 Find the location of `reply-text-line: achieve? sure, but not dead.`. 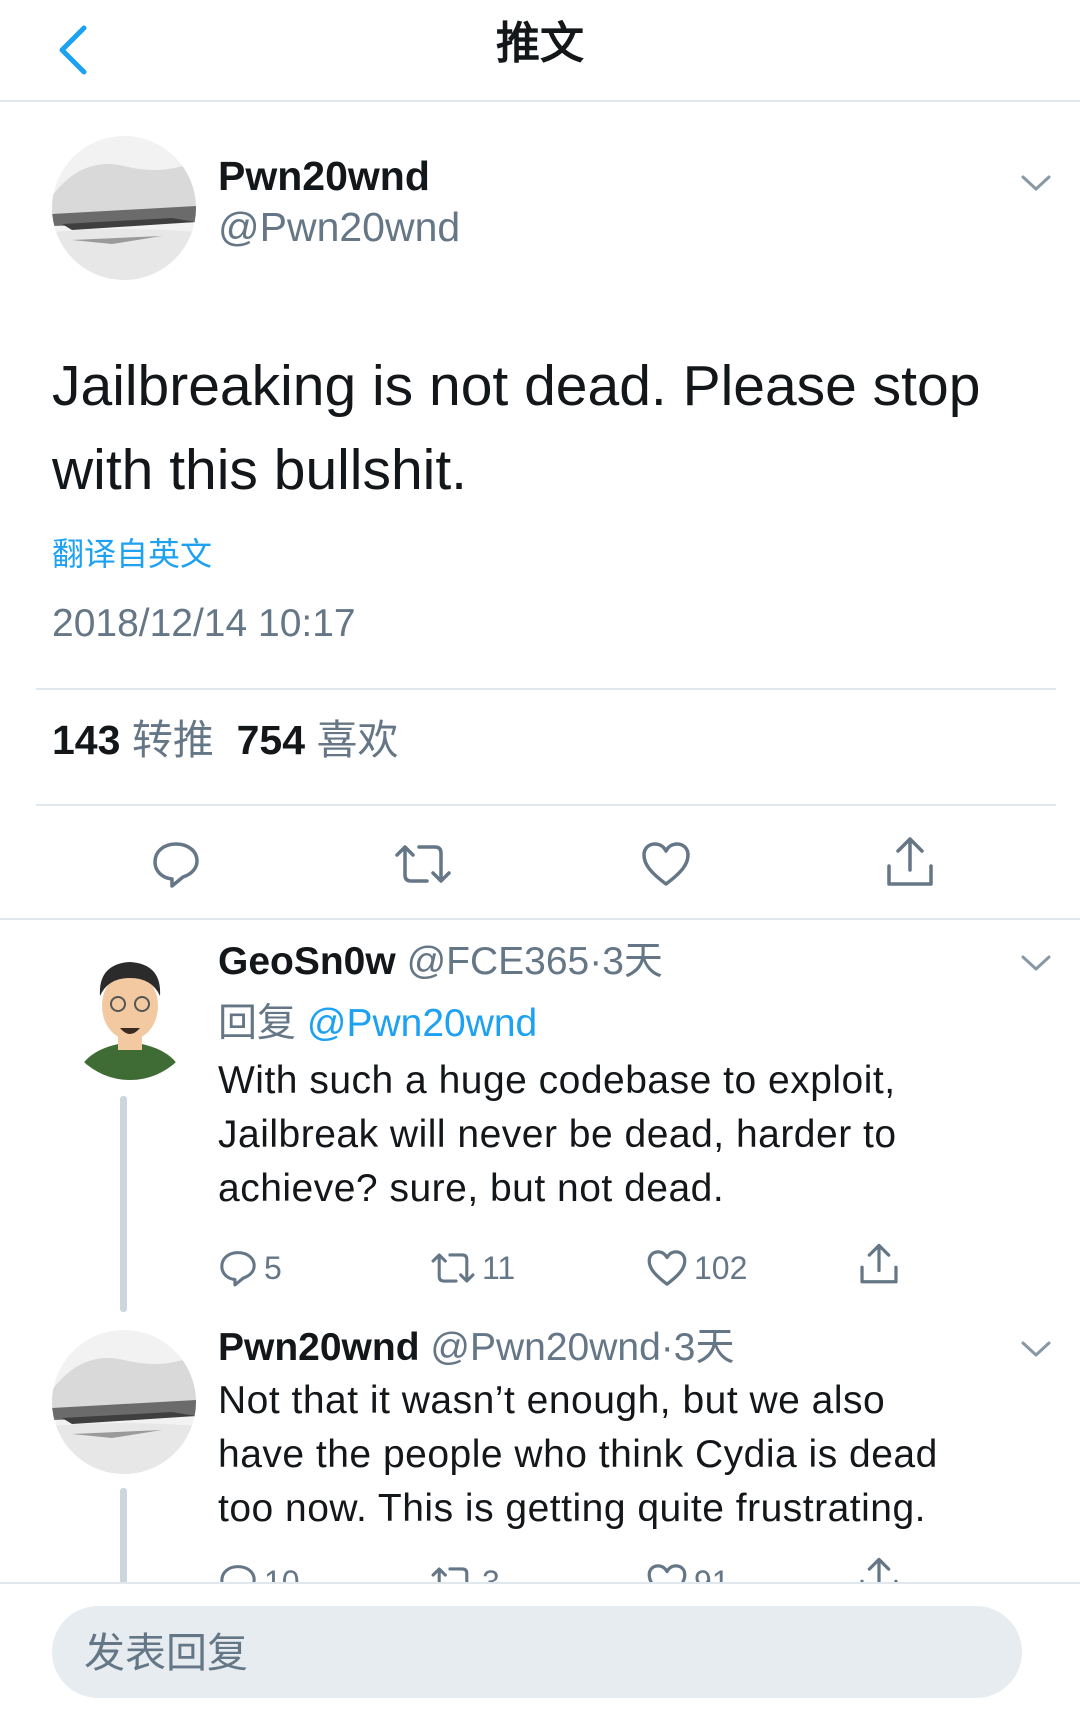

reply-text-line: achieve? sure, but not dead. is located at coordinates (471, 1188).